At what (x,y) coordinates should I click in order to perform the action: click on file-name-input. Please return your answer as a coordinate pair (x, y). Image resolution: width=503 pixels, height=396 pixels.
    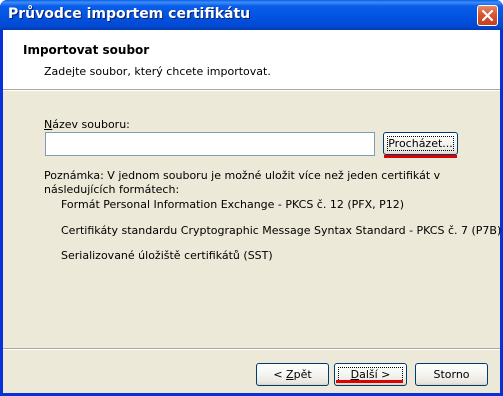
    Looking at the image, I should click on (210, 144).